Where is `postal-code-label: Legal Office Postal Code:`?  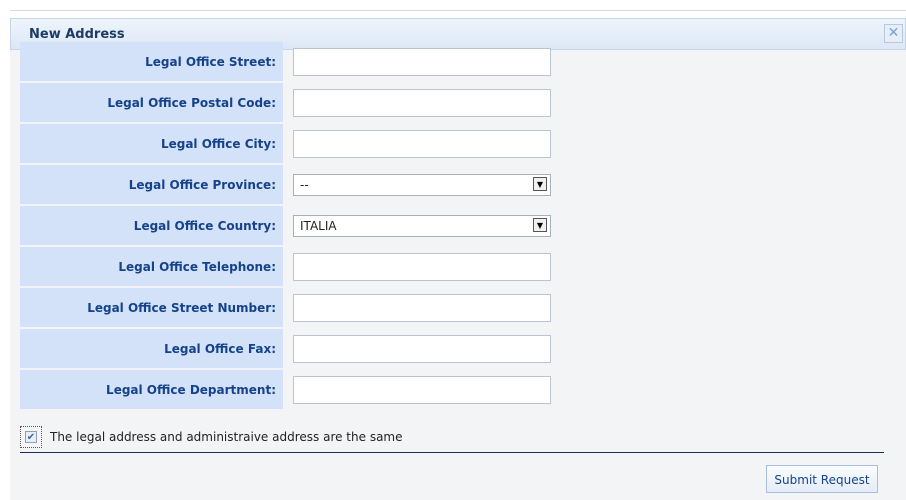
postal-code-label: Legal Office Postal Code: is located at coordinates (151, 103).